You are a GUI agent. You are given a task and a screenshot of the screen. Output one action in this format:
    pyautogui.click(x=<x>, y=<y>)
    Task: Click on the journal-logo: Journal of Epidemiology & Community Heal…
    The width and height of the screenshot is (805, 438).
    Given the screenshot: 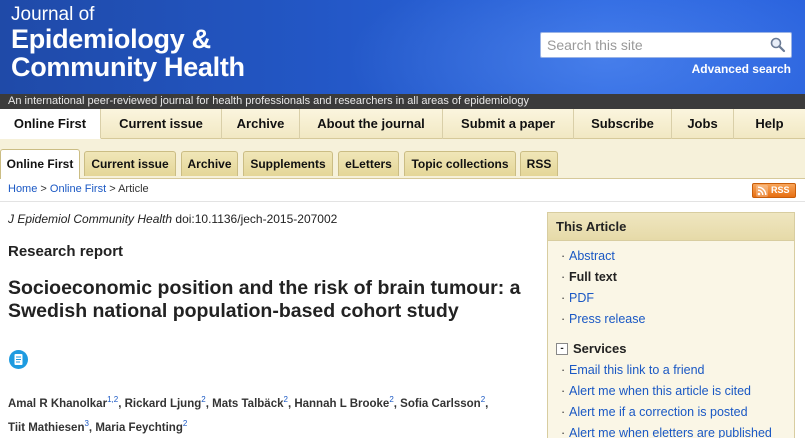 What is the action you would take?
    pyautogui.click(x=128, y=43)
    